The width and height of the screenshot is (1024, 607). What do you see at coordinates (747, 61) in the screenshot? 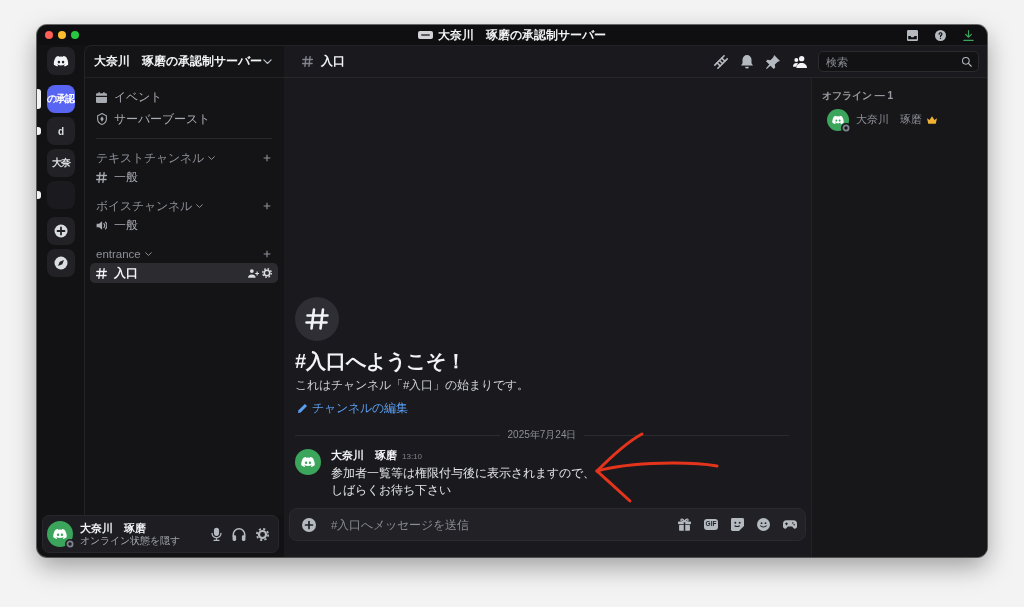
I see `bell-icon` at bounding box center [747, 61].